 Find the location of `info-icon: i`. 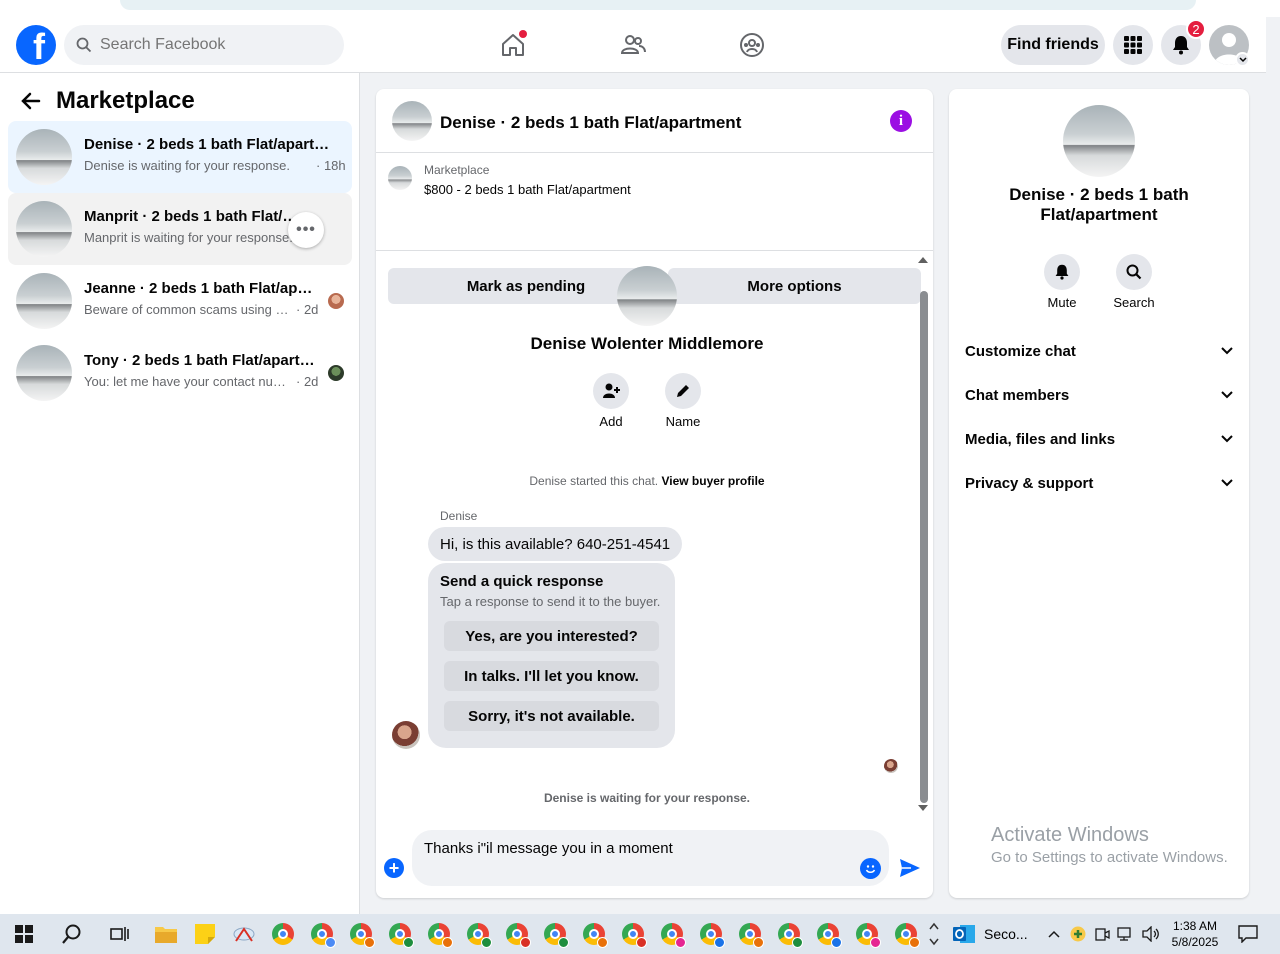

info-icon: i is located at coordinates (901, 121).